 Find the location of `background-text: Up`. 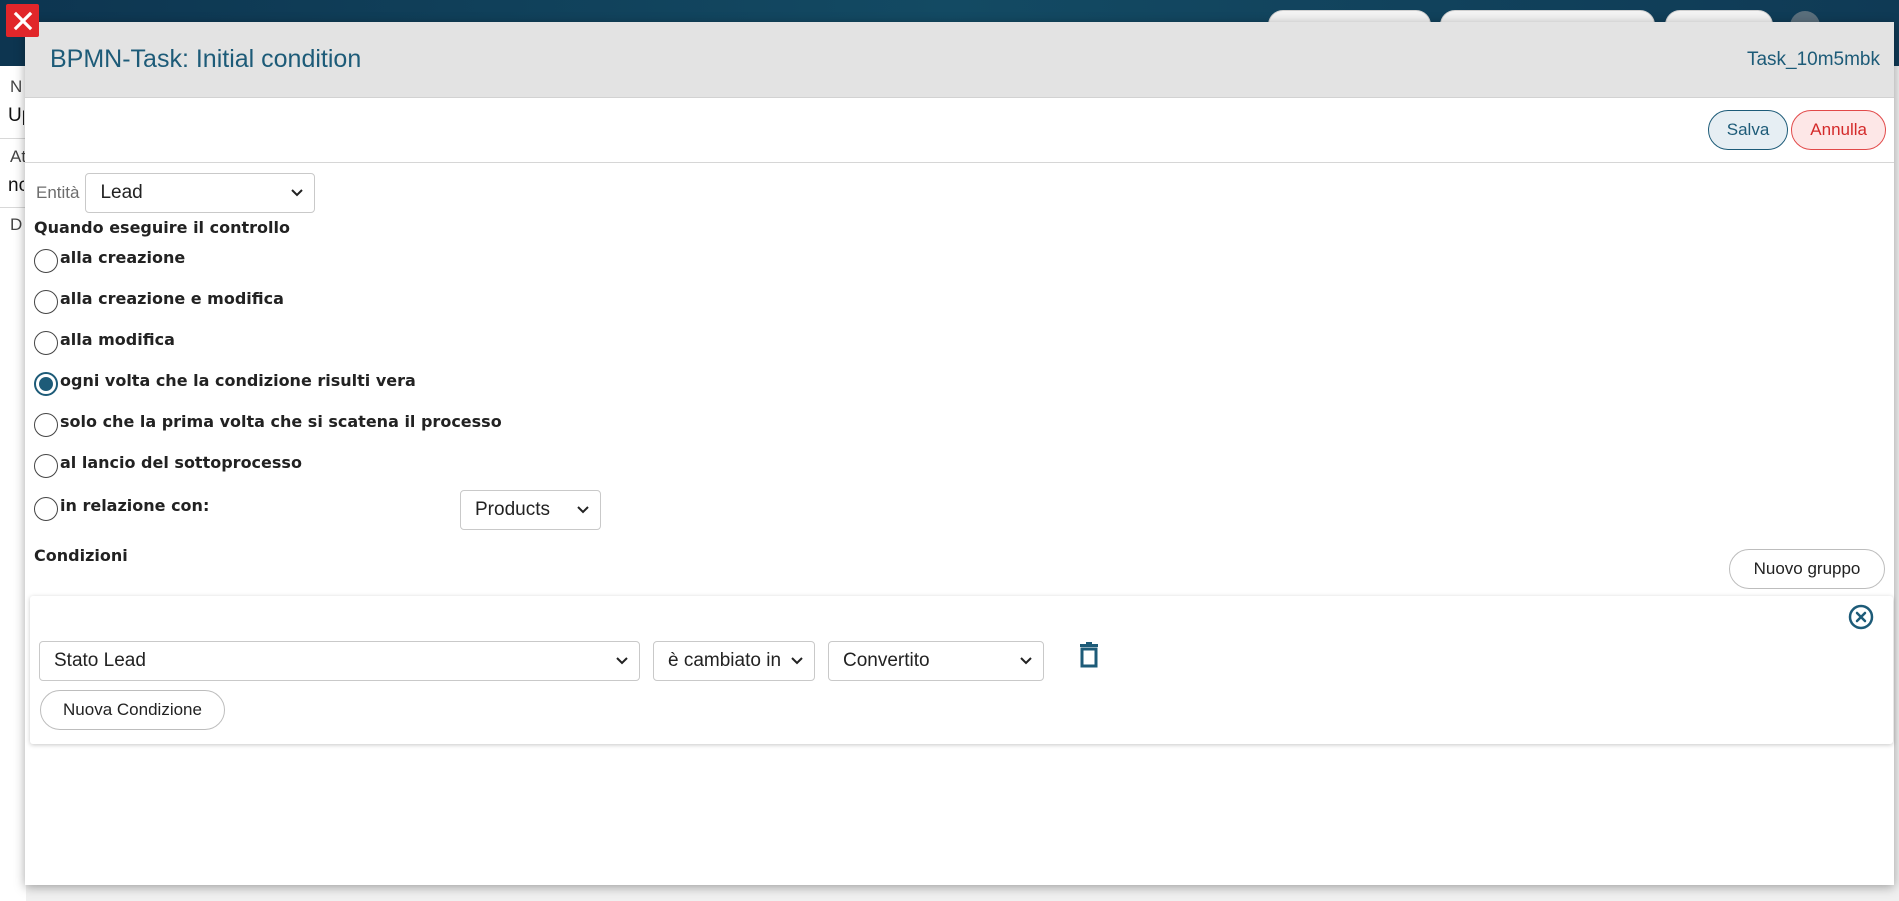

background-text: Up is located at coordinates (16, 115).